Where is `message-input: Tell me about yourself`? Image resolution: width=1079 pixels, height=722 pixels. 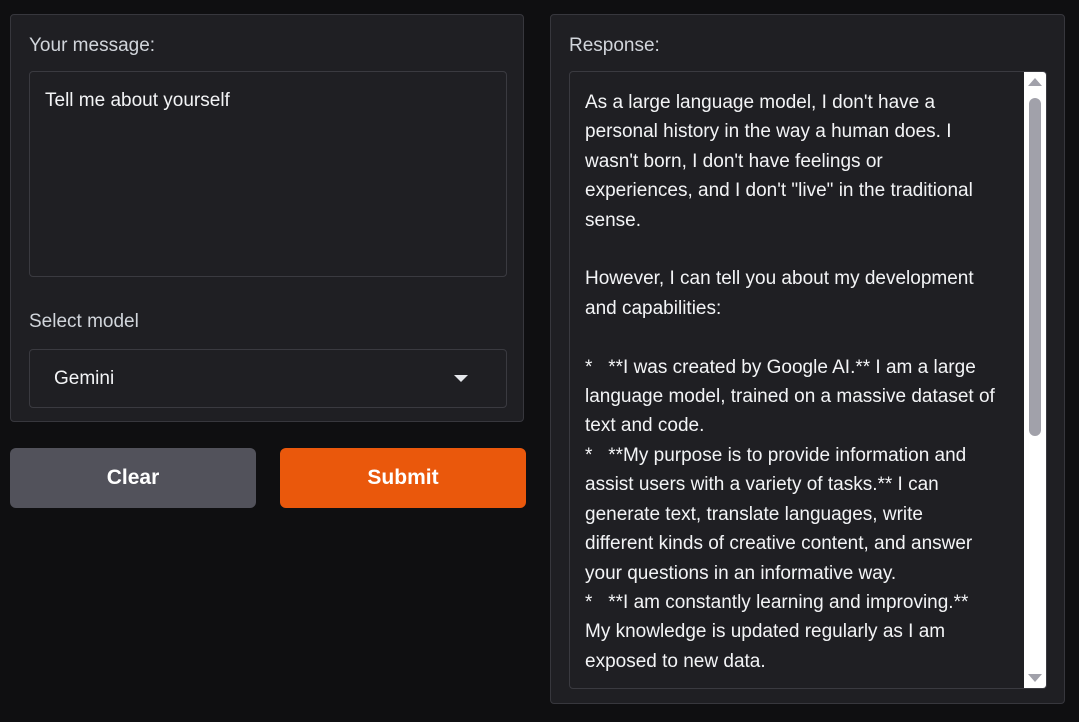 message-input: Tell me about yourself is located at coordinates (268, 174).